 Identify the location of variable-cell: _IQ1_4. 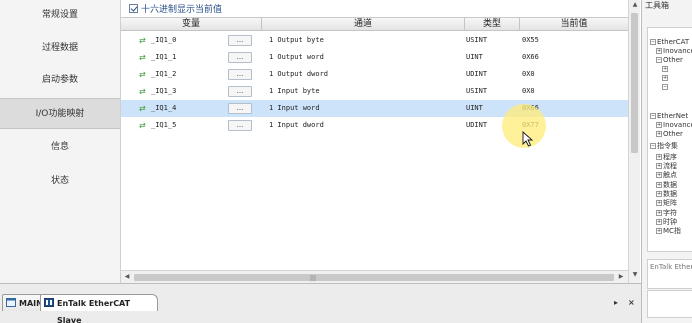
(163, 108).